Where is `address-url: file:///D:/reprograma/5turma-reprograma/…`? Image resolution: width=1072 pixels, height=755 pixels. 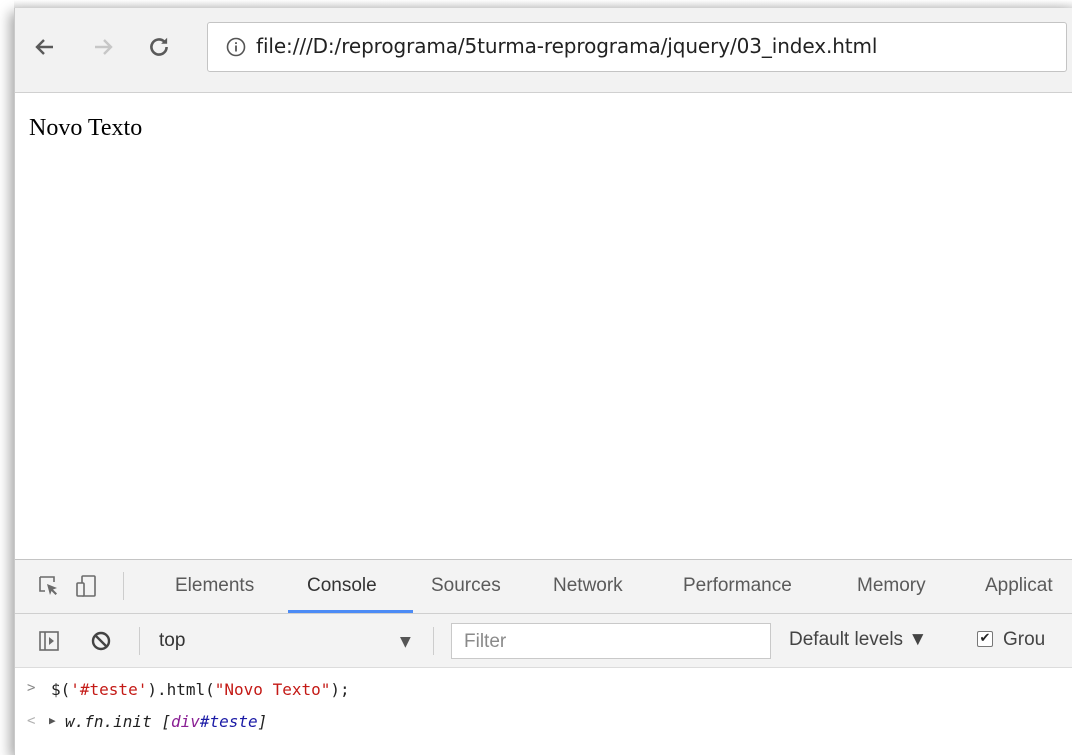 address-url: file:///D:/reprograma/5turma-reprograma/… is located at coordinates (566, 46).